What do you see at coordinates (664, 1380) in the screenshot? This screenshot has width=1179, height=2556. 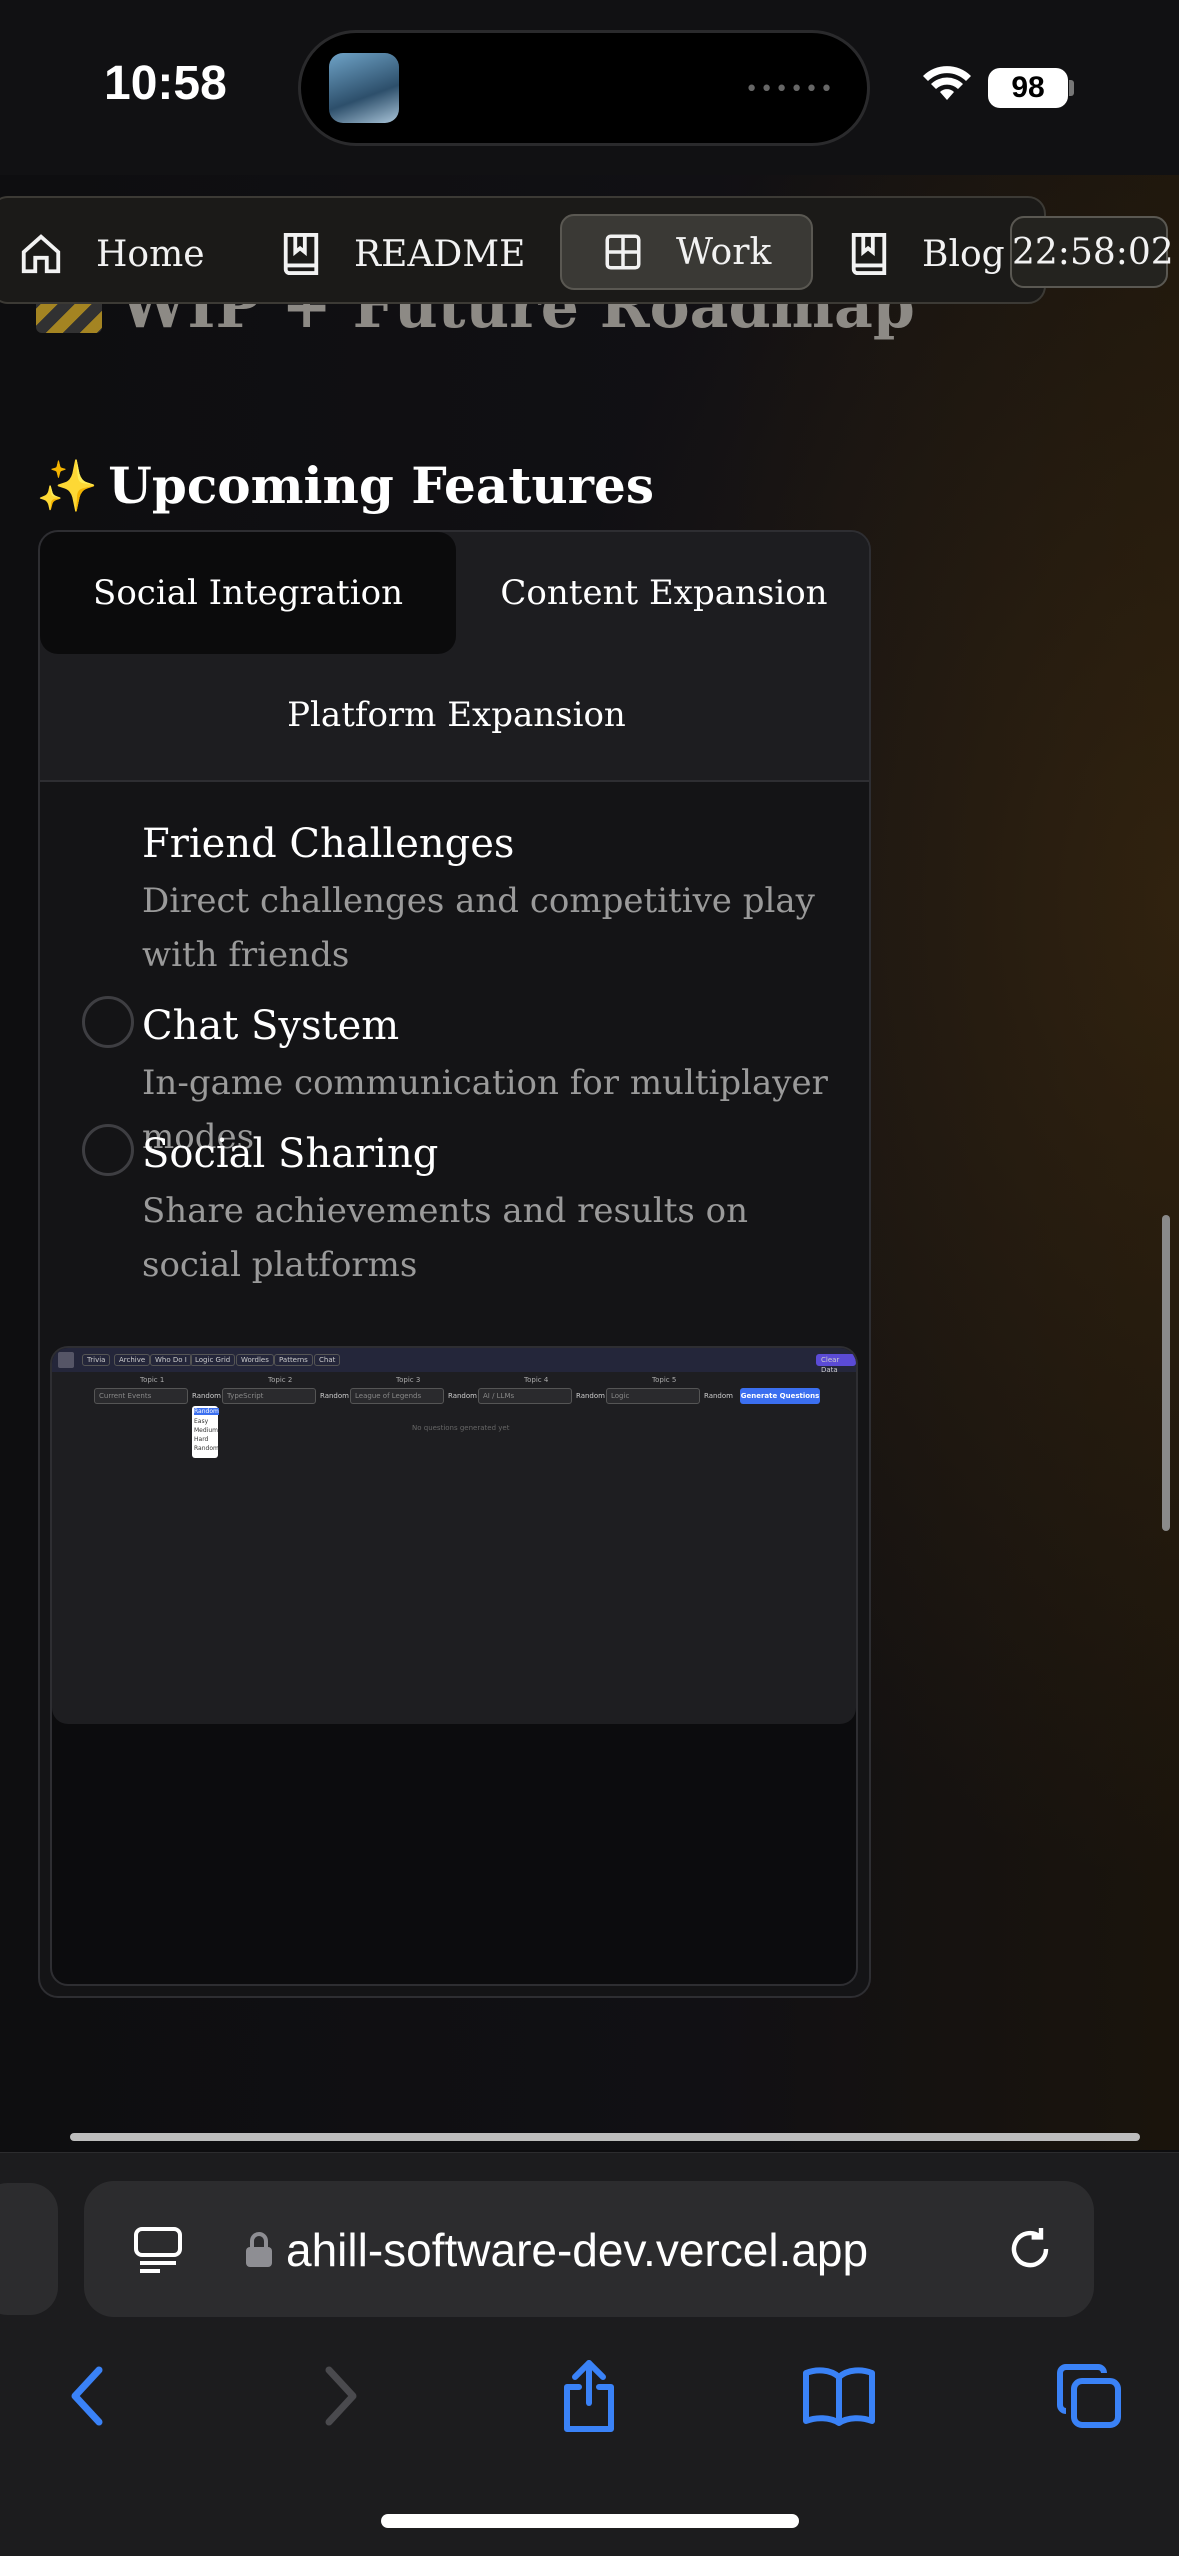 I see `screenshot-topic-label: Topic 5` at bounding box center [664, 1380].